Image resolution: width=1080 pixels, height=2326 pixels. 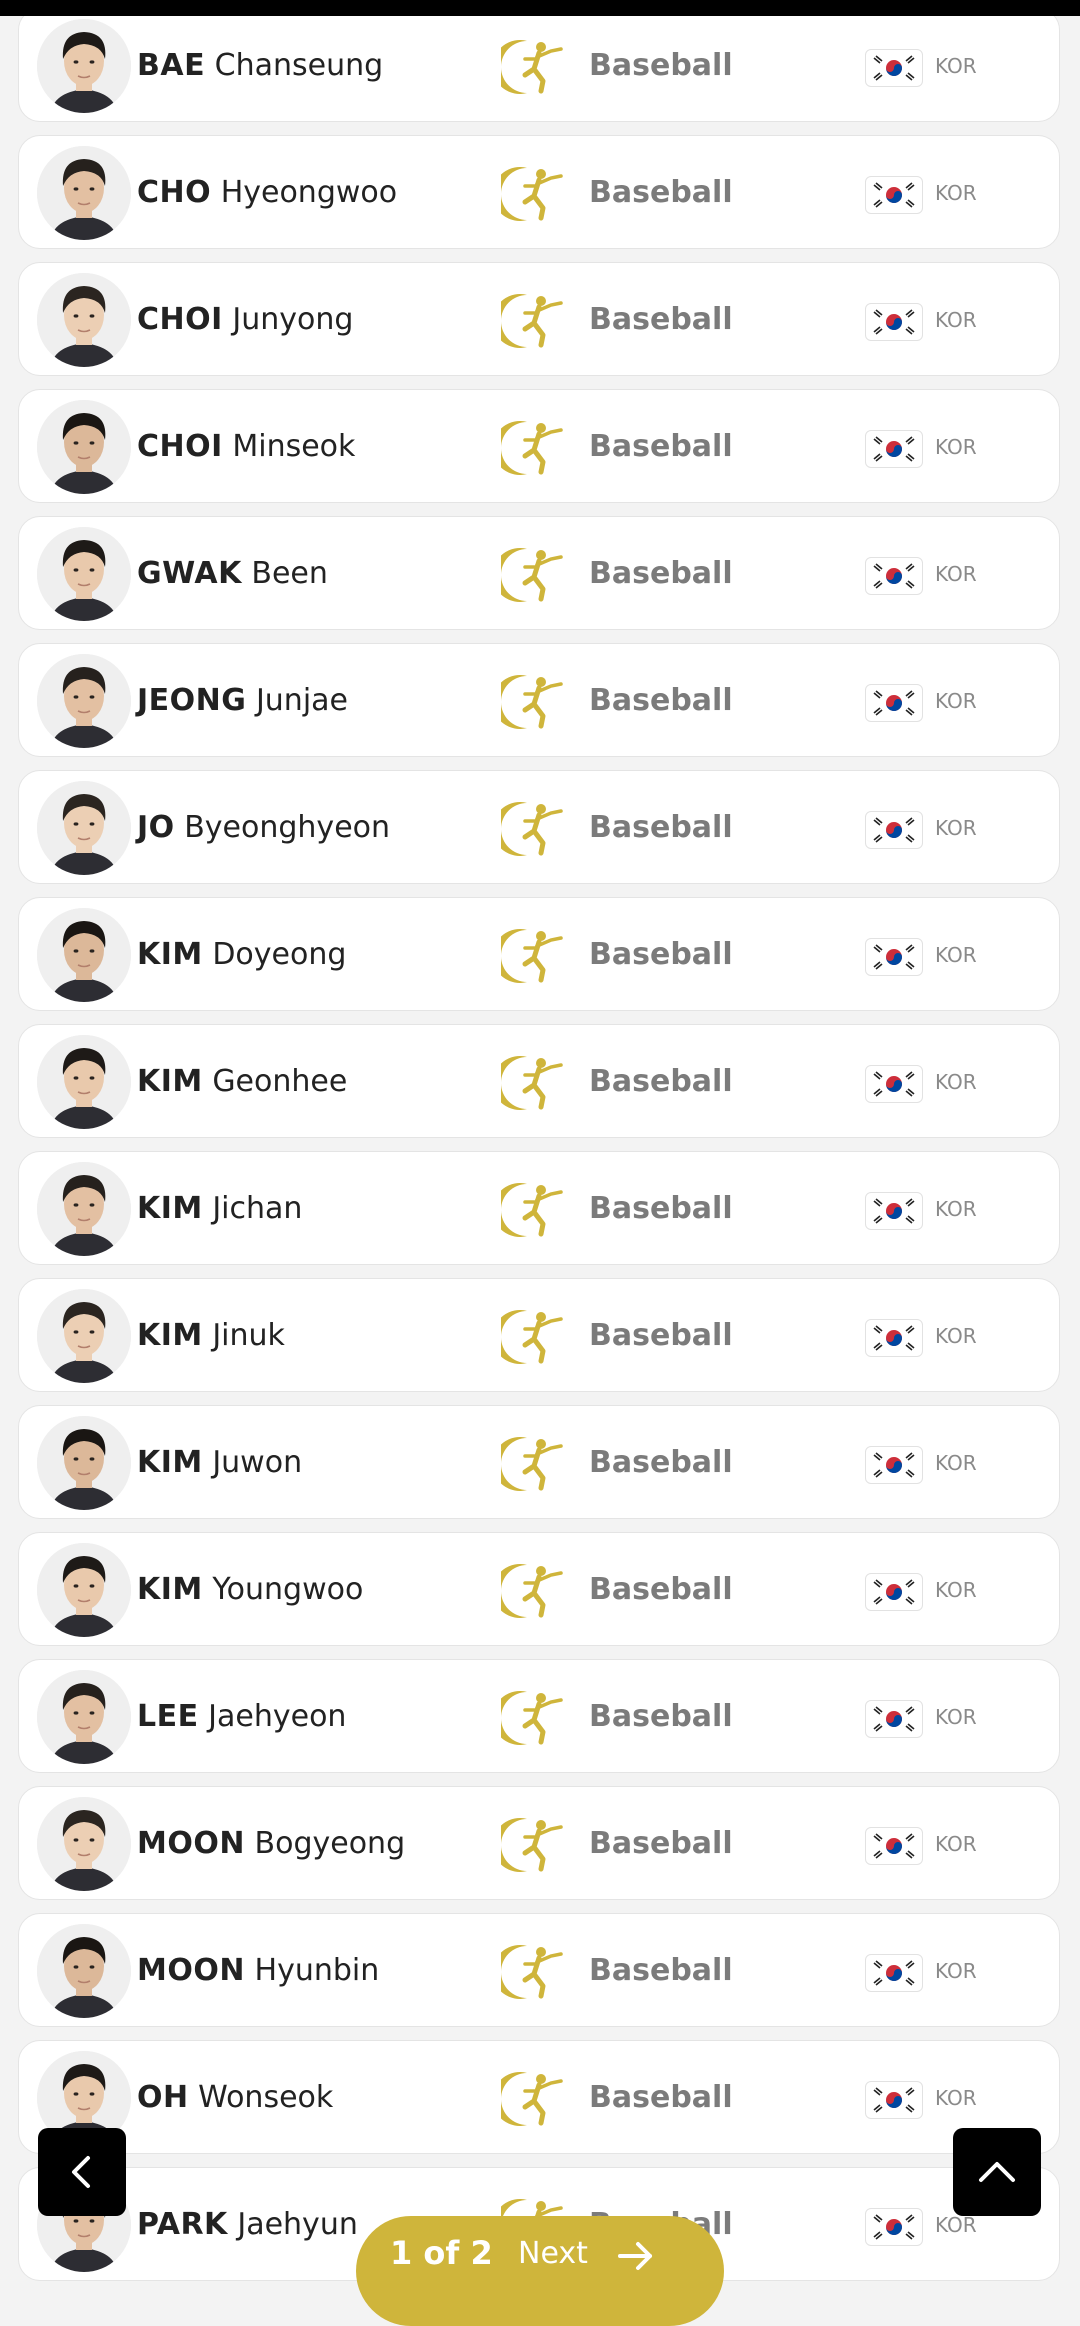 What do you see at coordinates (156, 827) in the screenshot?
I see `athlete-last-name: JO` at bounding box center [156, 827].